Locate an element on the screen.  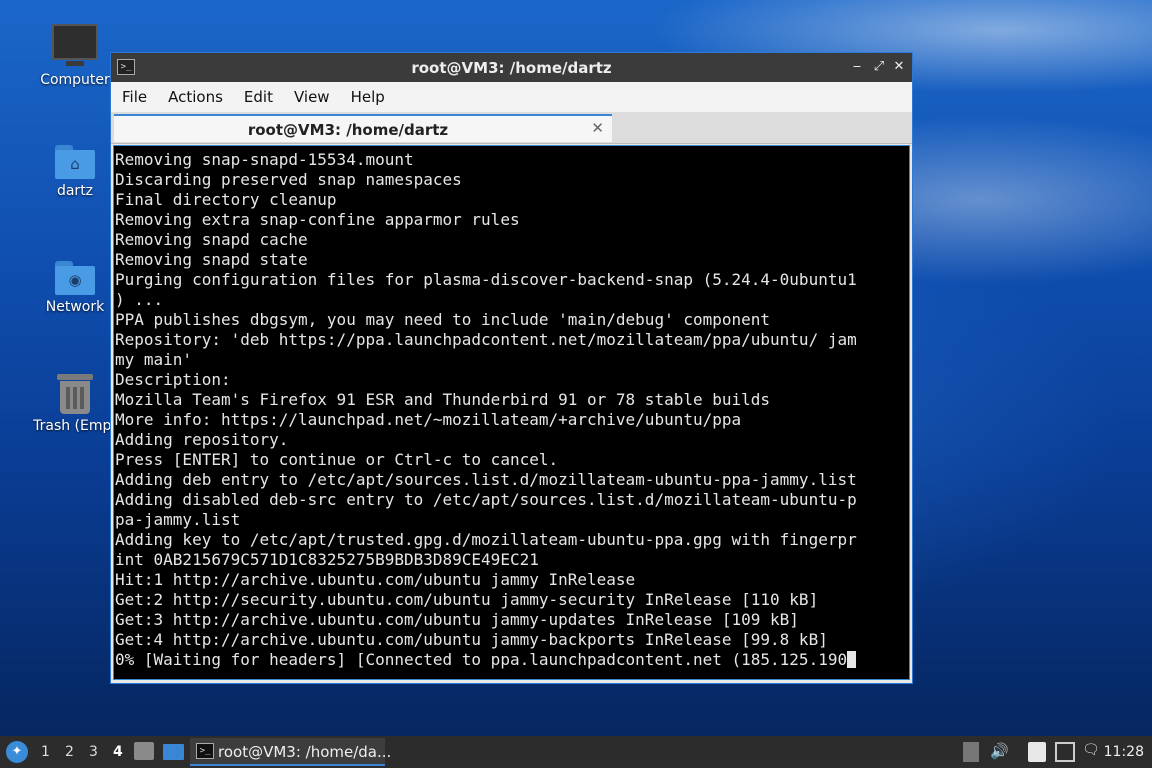
clipboard-icon is located at coordinates (1037, 752).